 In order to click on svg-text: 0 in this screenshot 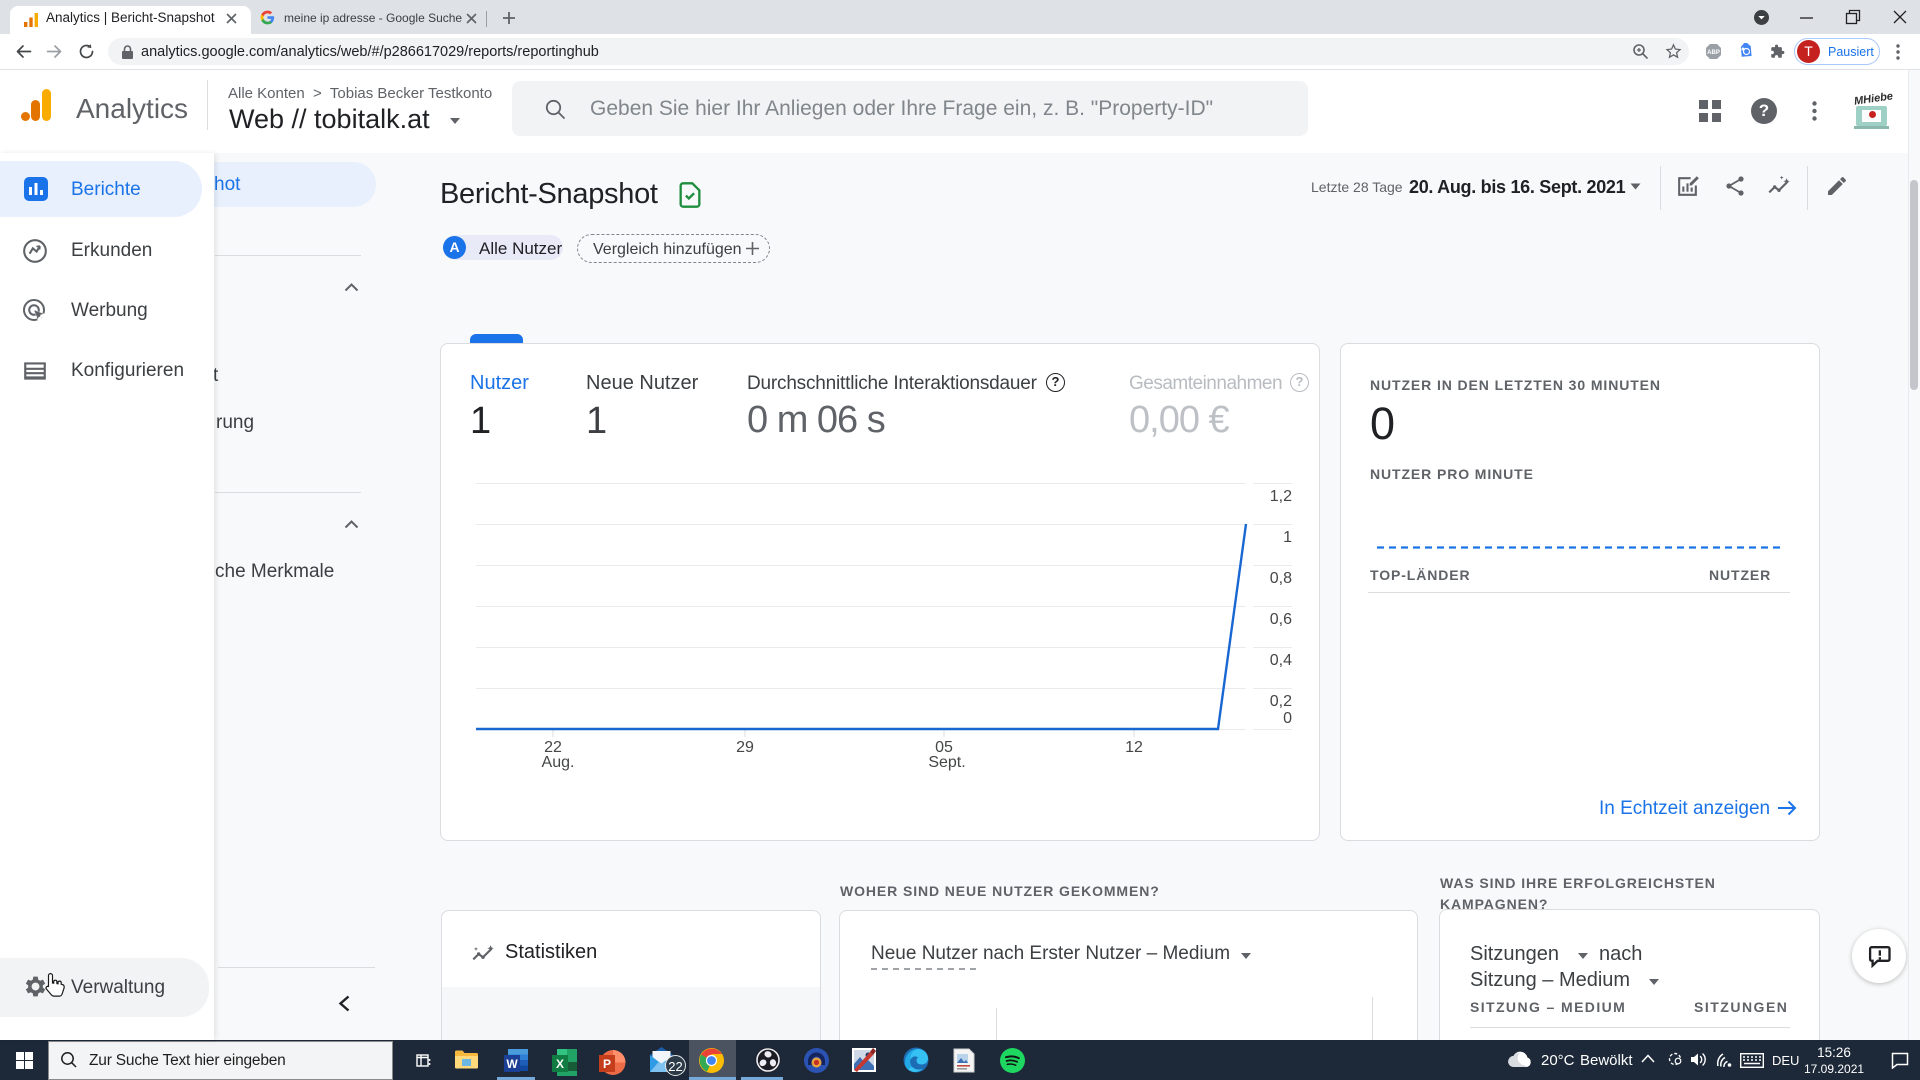, I will do `click(1287, 718)`.